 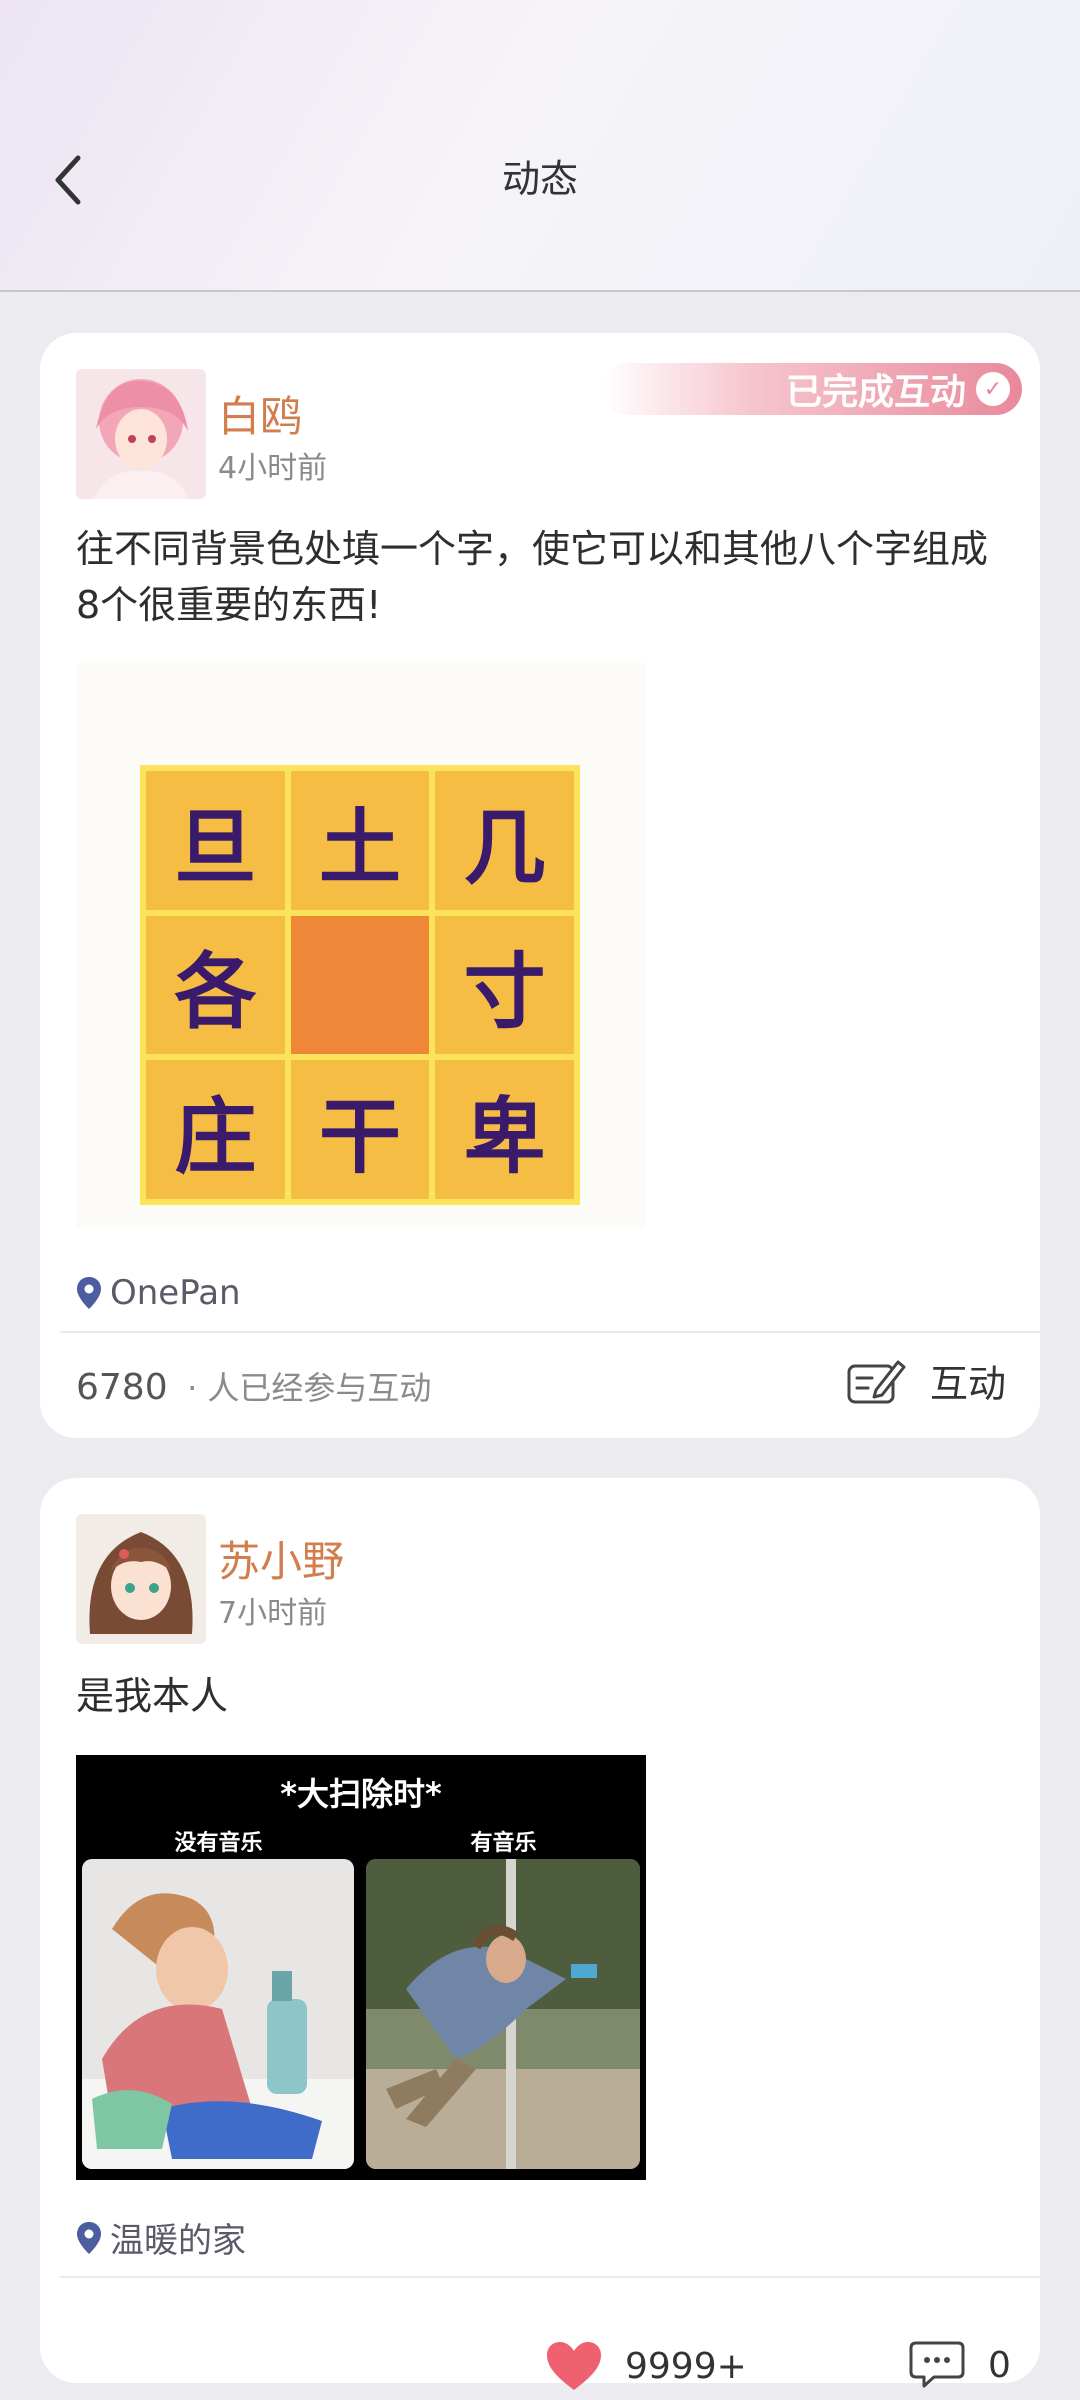 I want to click on location-label: OnePan, so click(x=175, y=1293).